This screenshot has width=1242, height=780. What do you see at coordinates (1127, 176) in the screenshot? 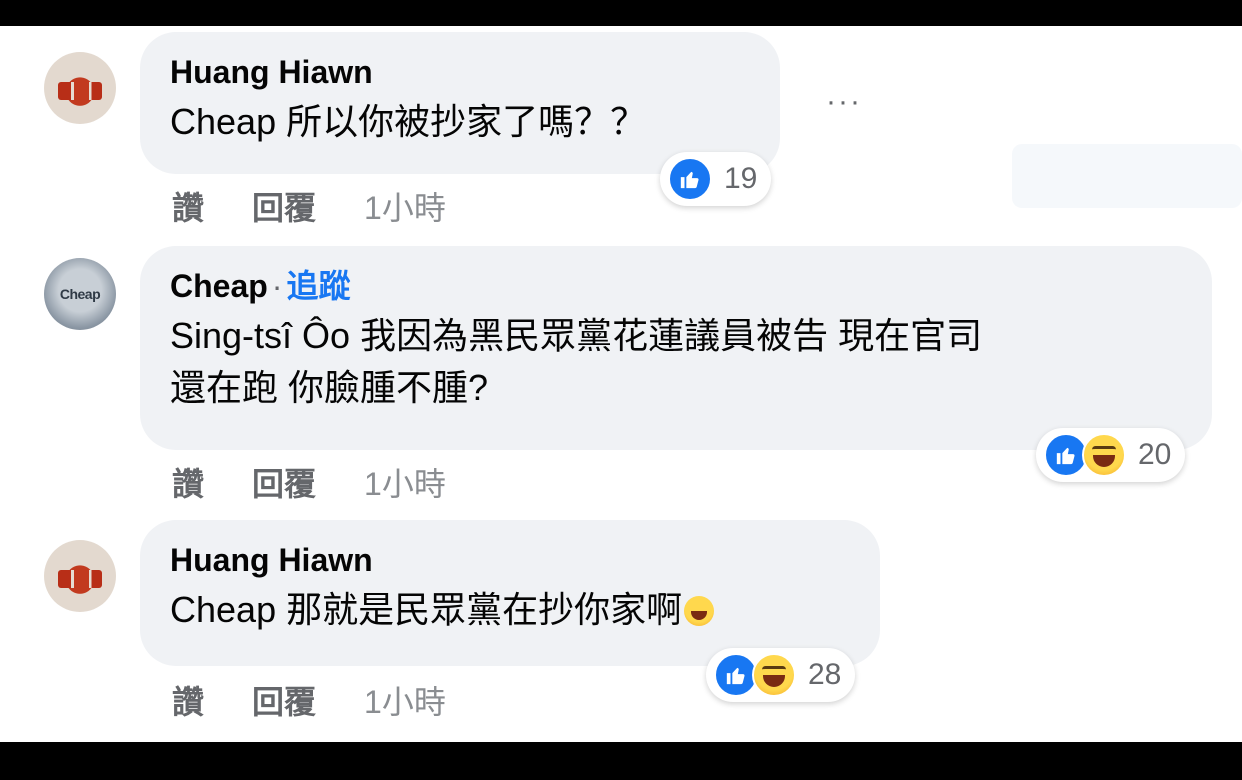
I see `faded-element` at bounding box center [1127, 176].